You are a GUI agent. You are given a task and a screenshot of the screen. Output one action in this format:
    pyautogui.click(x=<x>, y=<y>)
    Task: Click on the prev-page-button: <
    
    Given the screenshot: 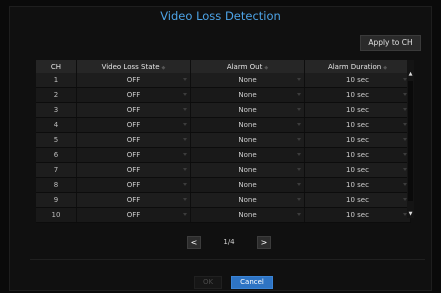 What is the action you would take?
    pyautogui.click(x=194, y=242)
    